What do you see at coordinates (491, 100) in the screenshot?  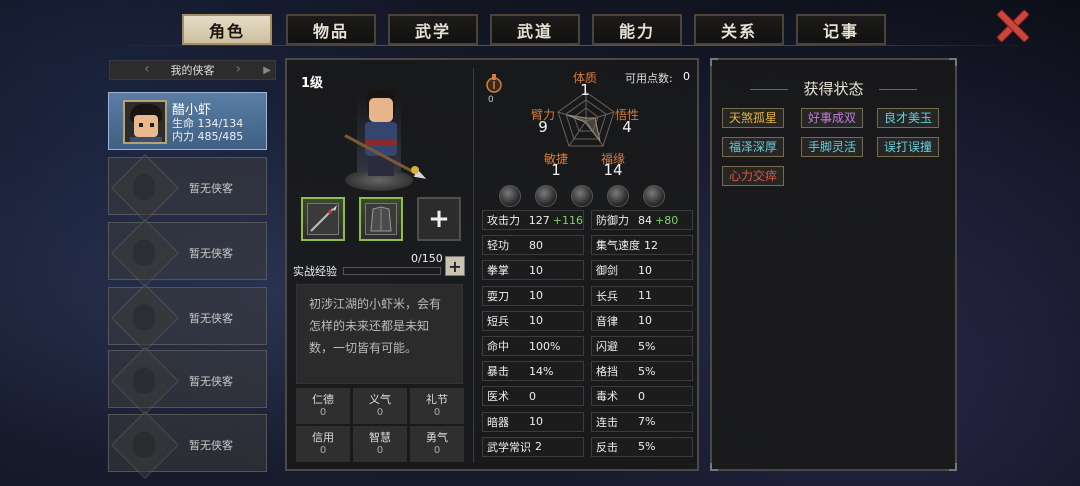 I see `potion-count: 0` at bounding box center [491, 100].